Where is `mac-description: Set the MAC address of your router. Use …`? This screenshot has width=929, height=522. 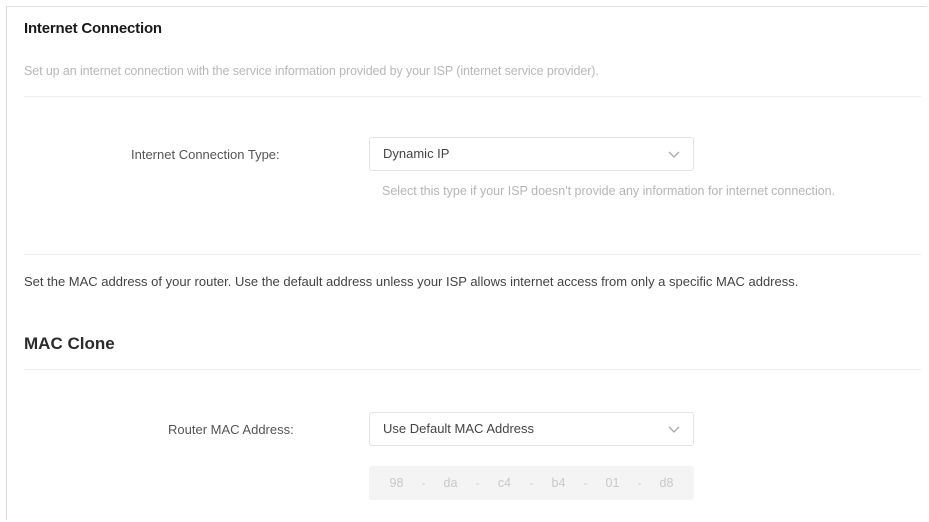 mac-description: Set the MAC address of your router. Use … is located at coordinates (411, 281).